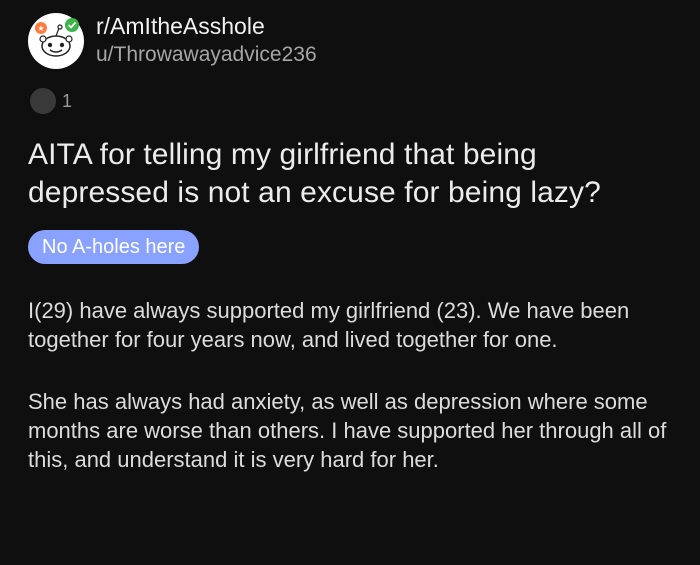 The width and height of the screenshot is (700, 565). Describe the element at coordinates (56, 40) in the screenshot. I see `subreddit-avatar-icon: ★` at that location.